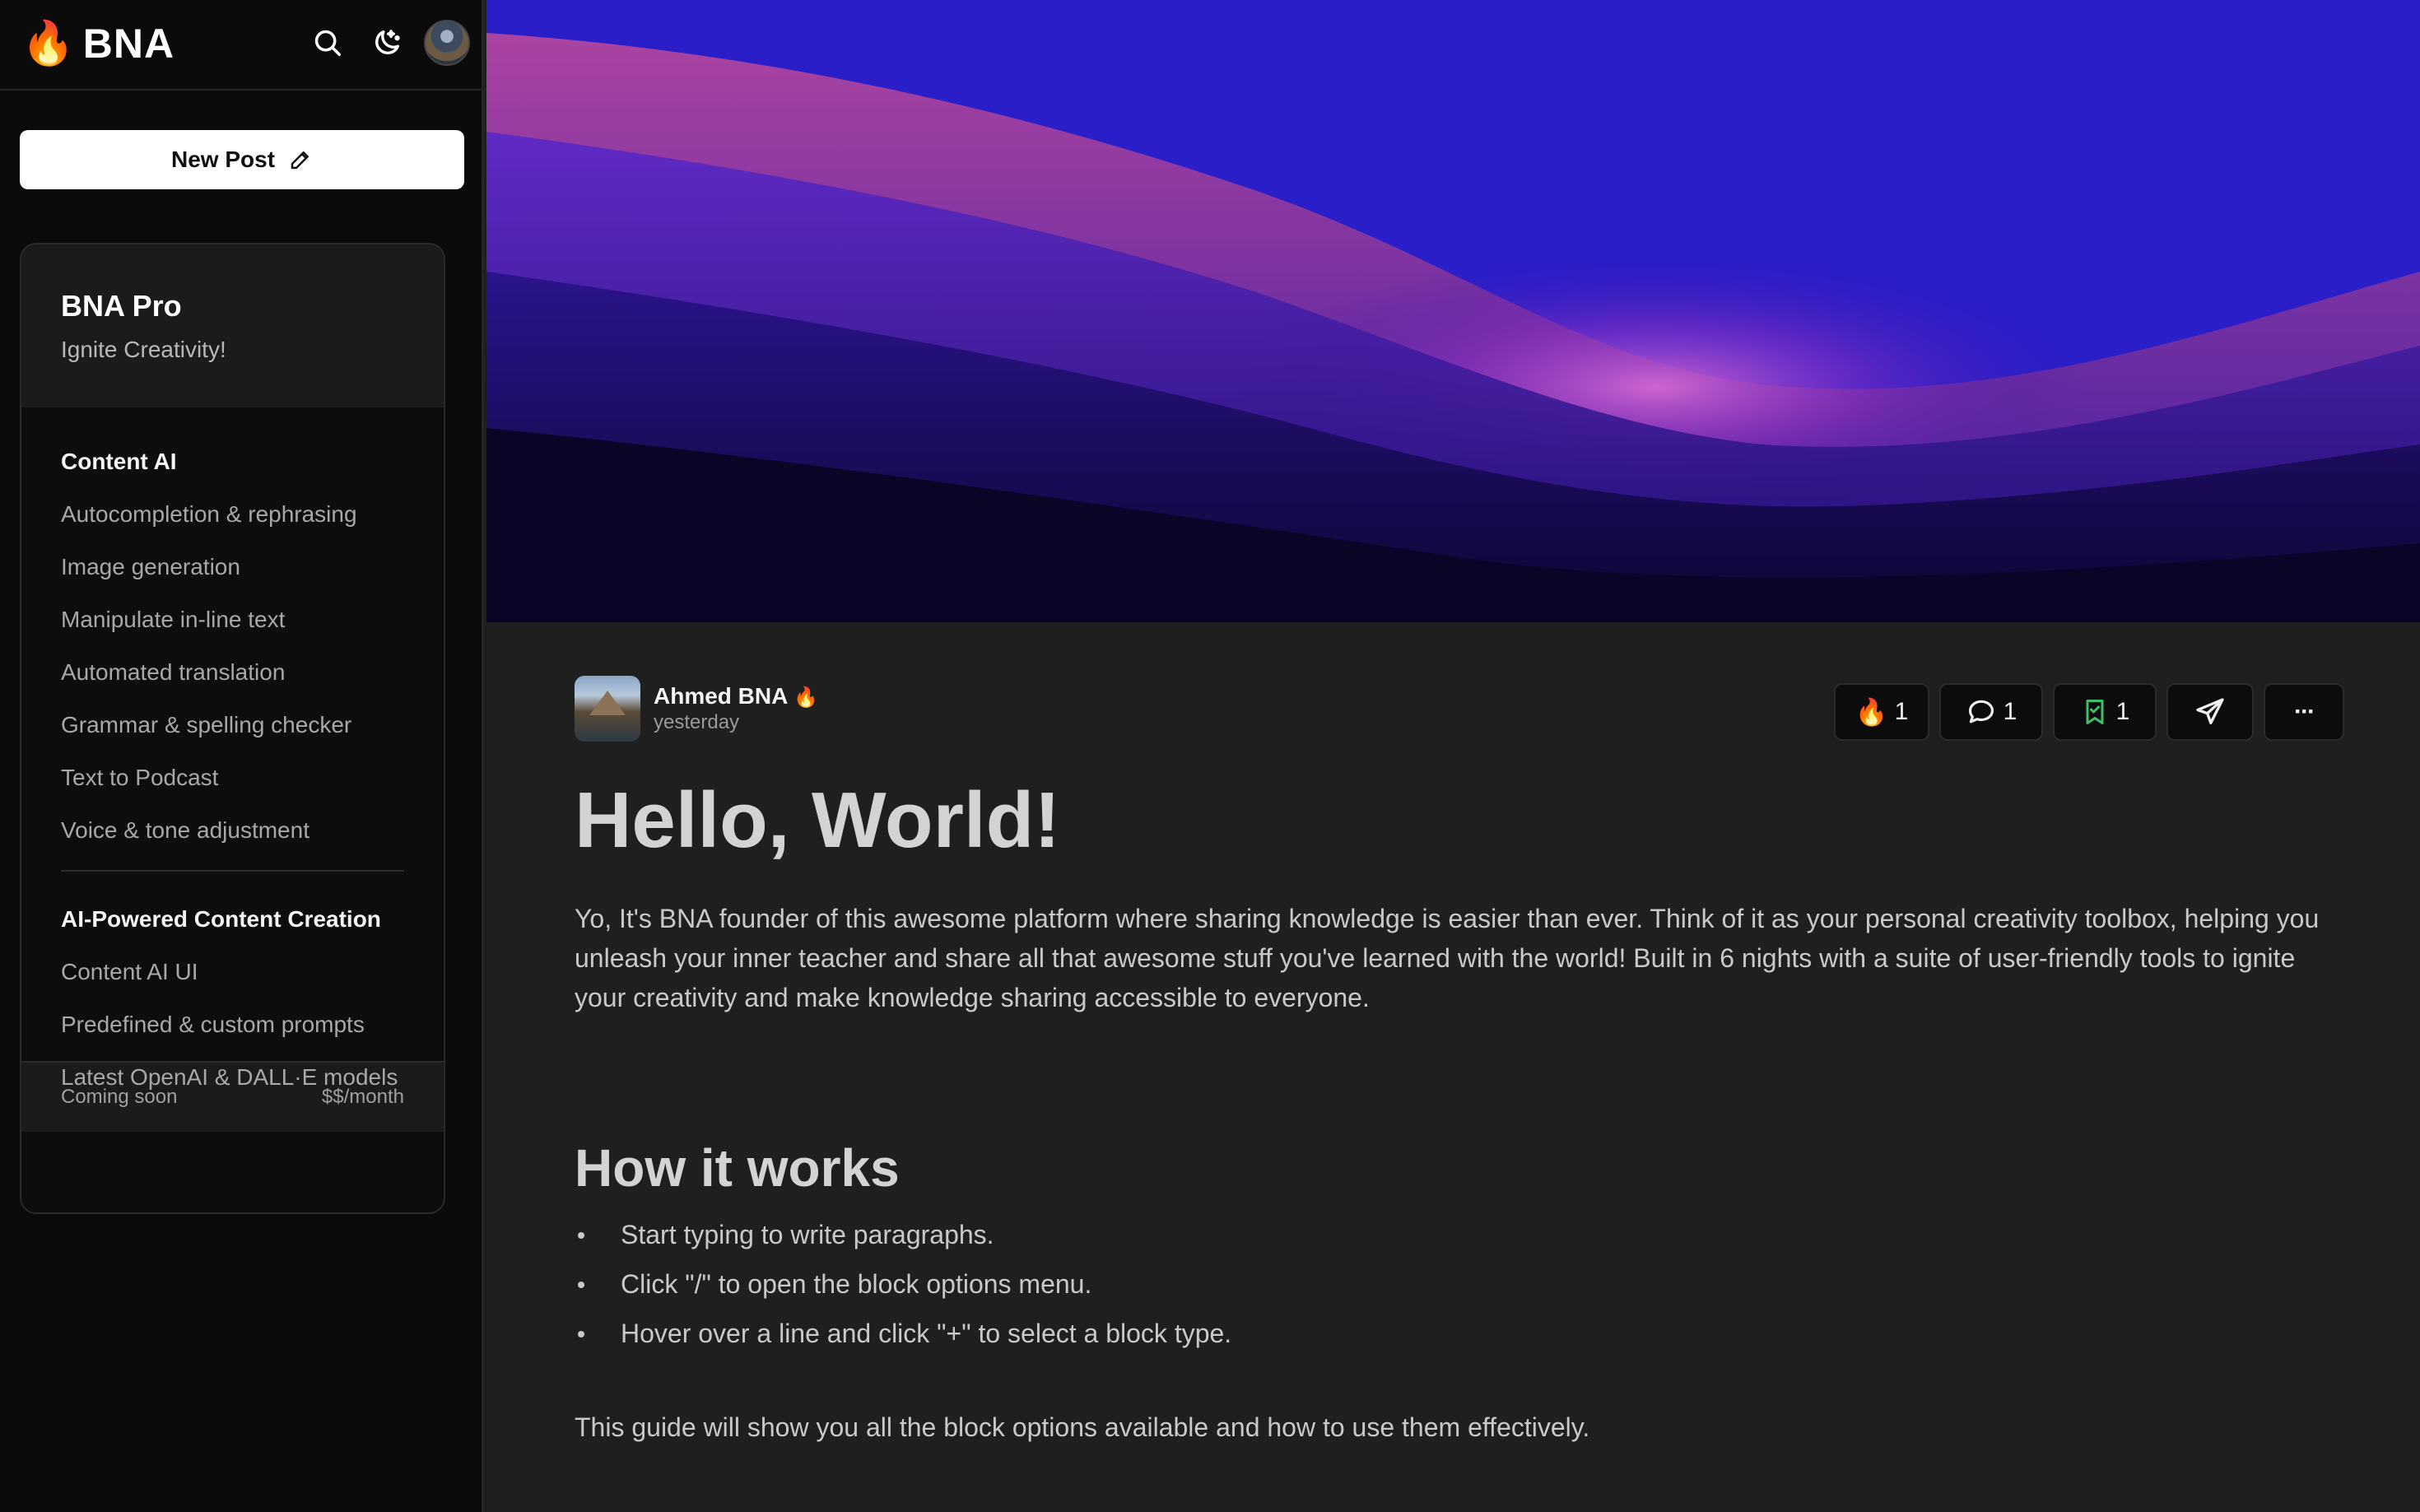 Image resolution: width=2420 pixels, height=1512 pixels. What do you see at coordinates (697, 722) in the screenshot?
I see `post-timestamp: yesterday` at bounding box center [697, 722].